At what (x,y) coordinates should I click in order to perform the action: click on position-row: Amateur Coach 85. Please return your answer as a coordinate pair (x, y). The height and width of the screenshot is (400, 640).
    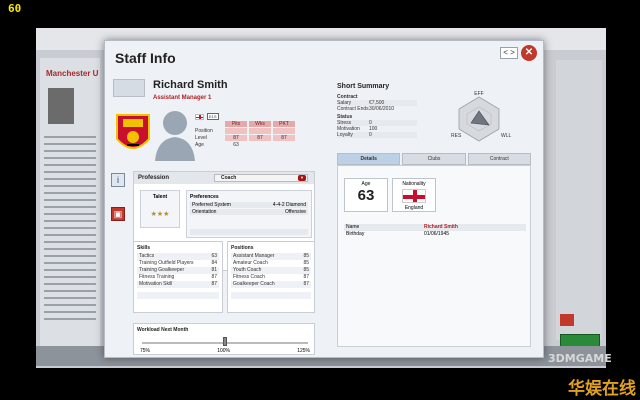
    Looking at the image, I should click on (271, 263).